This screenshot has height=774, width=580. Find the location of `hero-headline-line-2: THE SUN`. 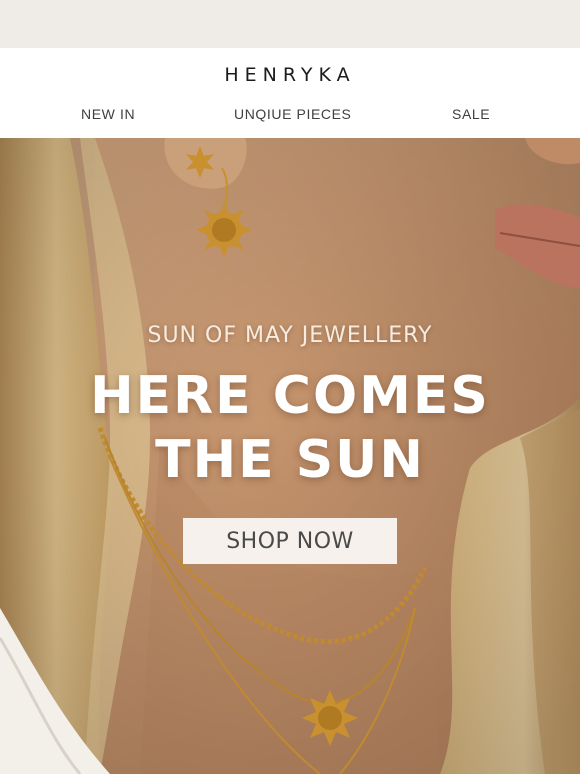

hero-headline-line-2: THE SUN is located at coordinates (290, 460).